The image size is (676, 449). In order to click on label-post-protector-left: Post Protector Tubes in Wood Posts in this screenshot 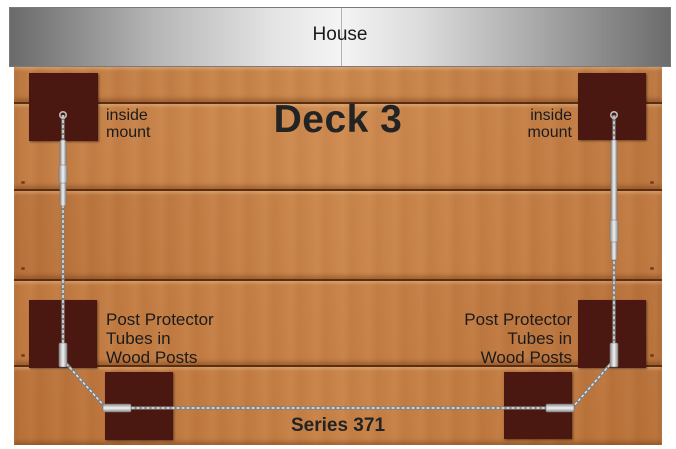, I will do `click(160, 338)`.